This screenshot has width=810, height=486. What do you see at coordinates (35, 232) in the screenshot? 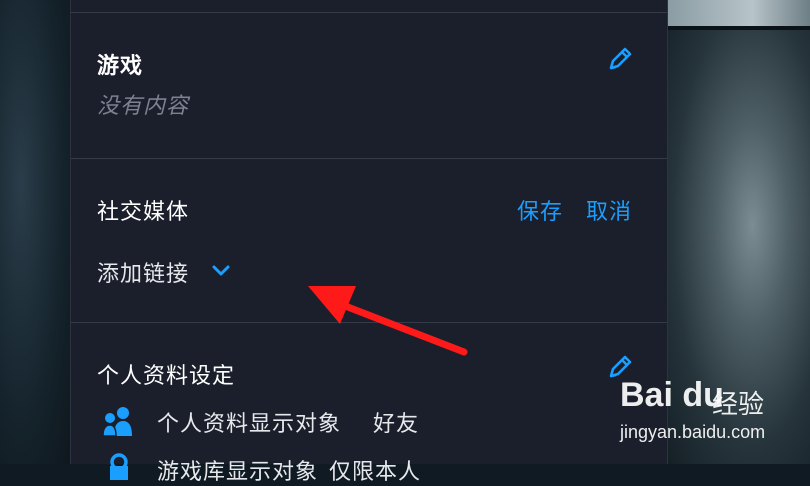
I see `background-left` at bounding box center [35, 232].